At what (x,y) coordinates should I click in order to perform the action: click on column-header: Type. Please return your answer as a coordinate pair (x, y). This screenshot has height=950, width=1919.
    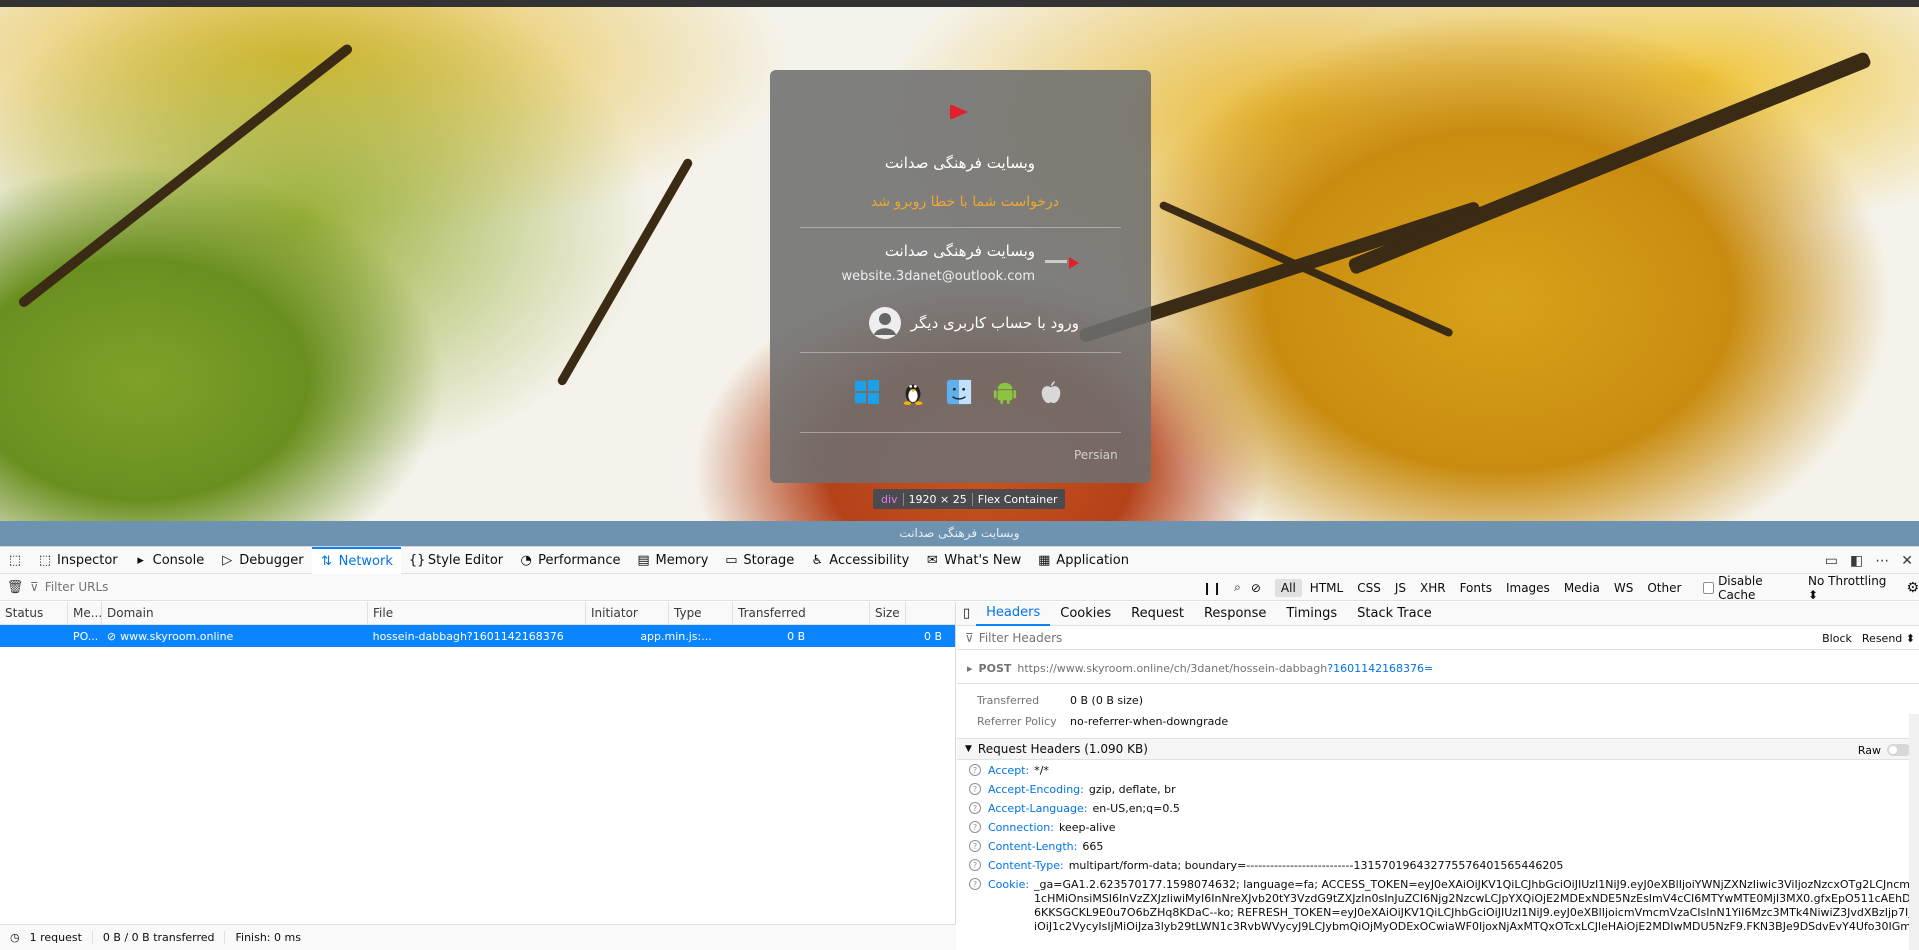
    Looking at the image, I should click on (701, 613).